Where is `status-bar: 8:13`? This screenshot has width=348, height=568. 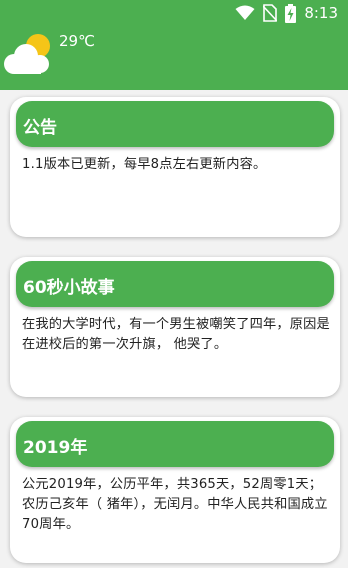 status-bar: 8:13 is located at coordinates (286, 13).